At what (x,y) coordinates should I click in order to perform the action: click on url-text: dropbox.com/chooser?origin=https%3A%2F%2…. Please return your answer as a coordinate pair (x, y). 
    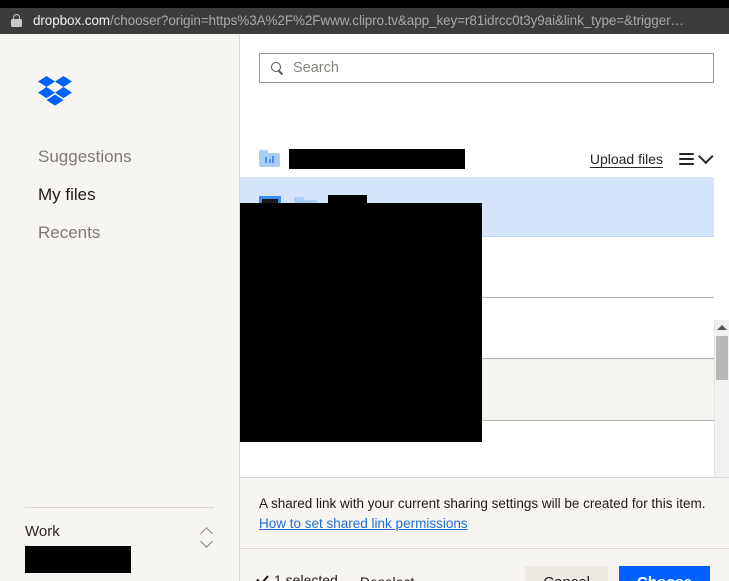
    Looking at the image, I should click on (358, 21).